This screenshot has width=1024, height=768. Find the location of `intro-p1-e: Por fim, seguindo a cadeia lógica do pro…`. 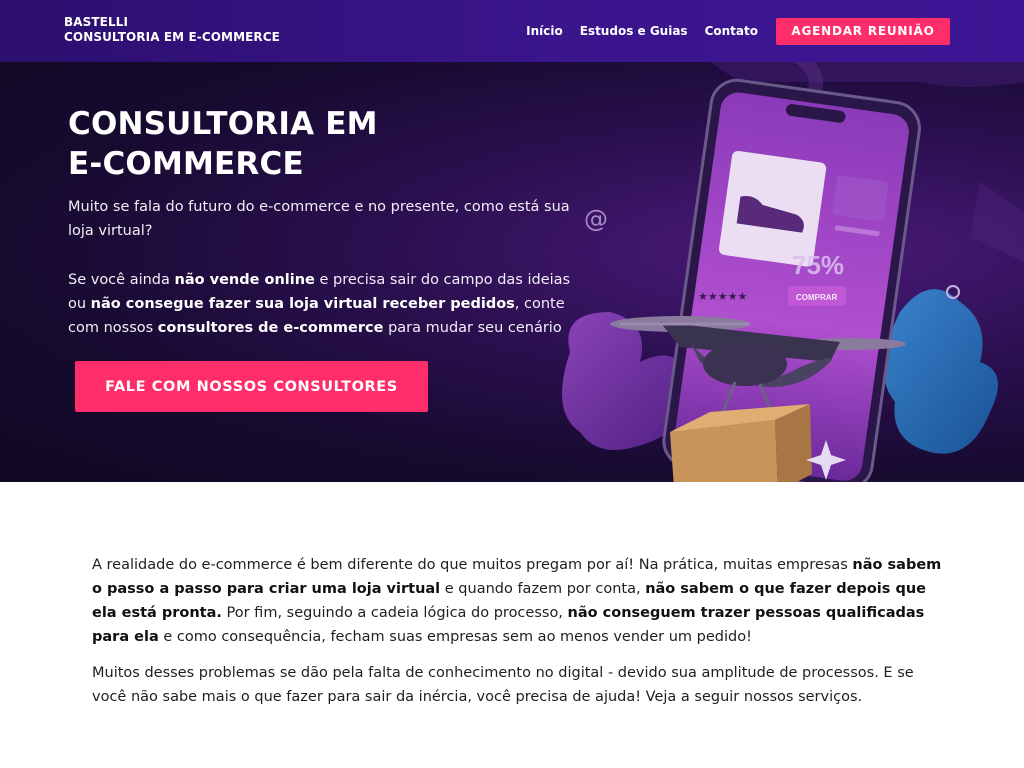

intro-p1-e: Por fim, seguindo a cadeia lógica do pro… is located at coordinates (394, 613).